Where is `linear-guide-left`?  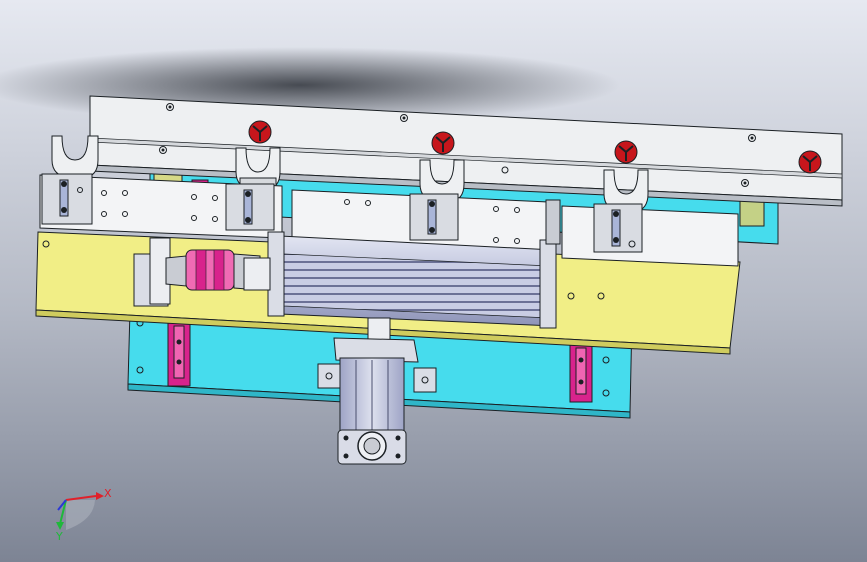
linear-guide-left is located at coordinates (179, 352).